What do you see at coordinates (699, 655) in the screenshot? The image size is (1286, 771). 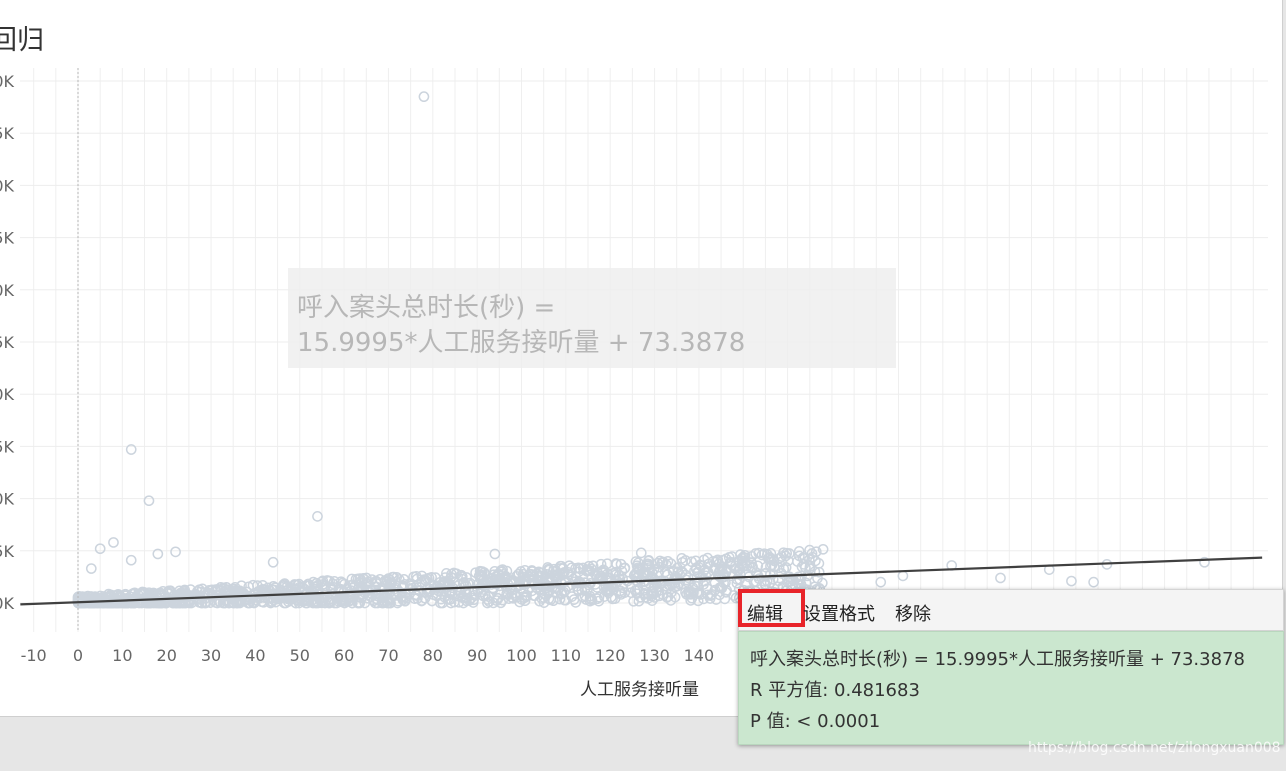 I see `x-tick-label: 140` at bounding box center [699, 655].